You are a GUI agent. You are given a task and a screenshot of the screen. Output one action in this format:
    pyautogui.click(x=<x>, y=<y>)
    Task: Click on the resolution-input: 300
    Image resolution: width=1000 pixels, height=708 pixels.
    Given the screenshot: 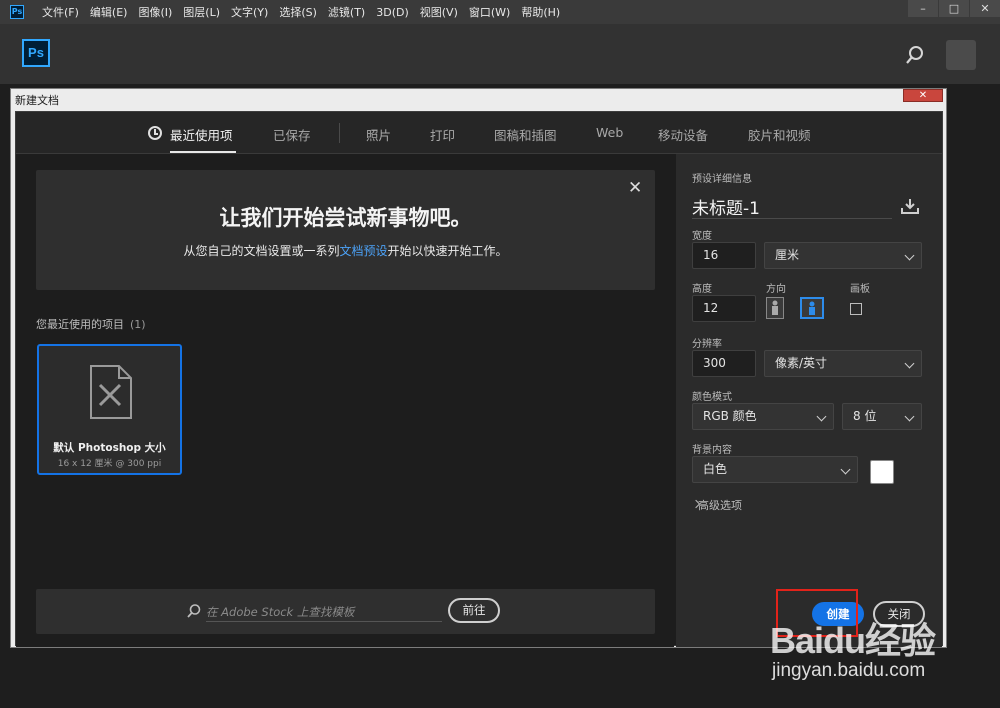 What is the action you would take?
    pyautogui.click(x=724, y=363)
    